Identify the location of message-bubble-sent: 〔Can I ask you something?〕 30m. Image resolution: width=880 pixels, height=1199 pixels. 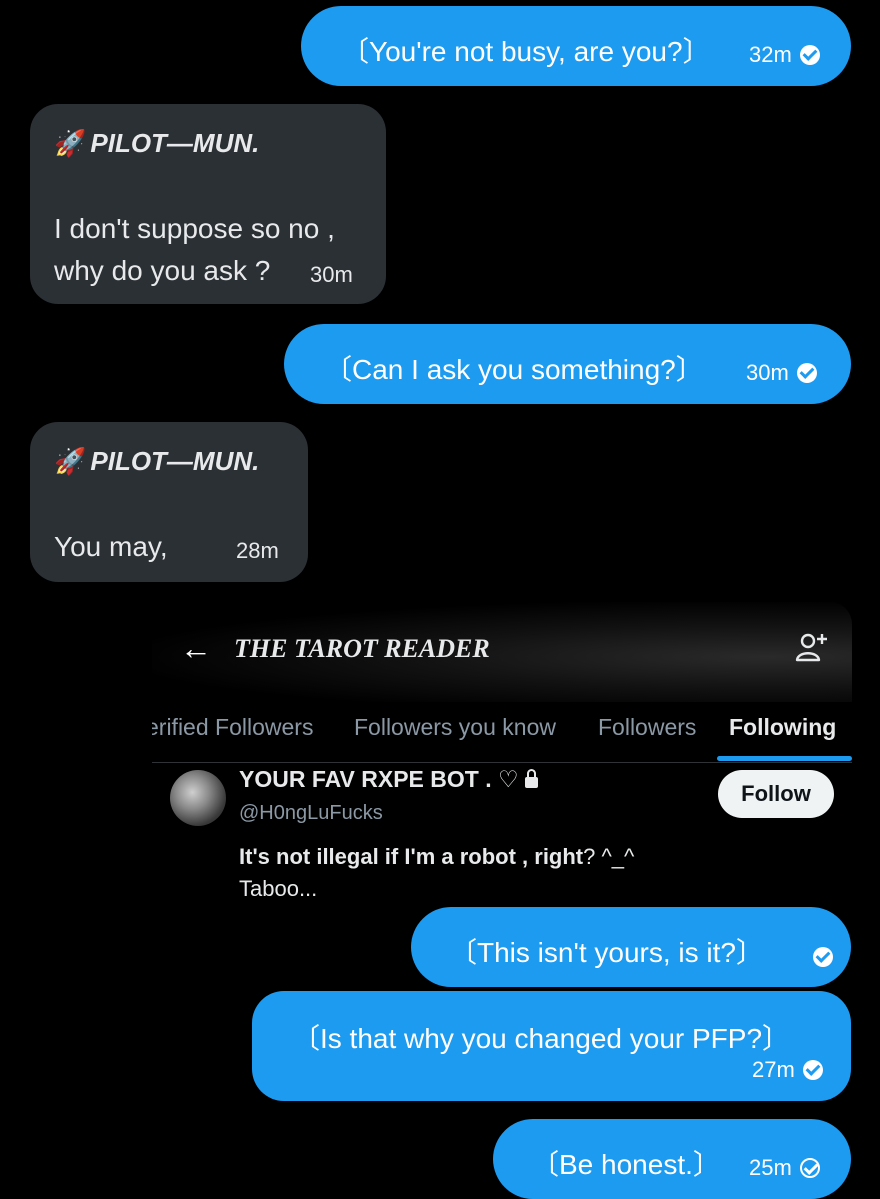
(567, 364).